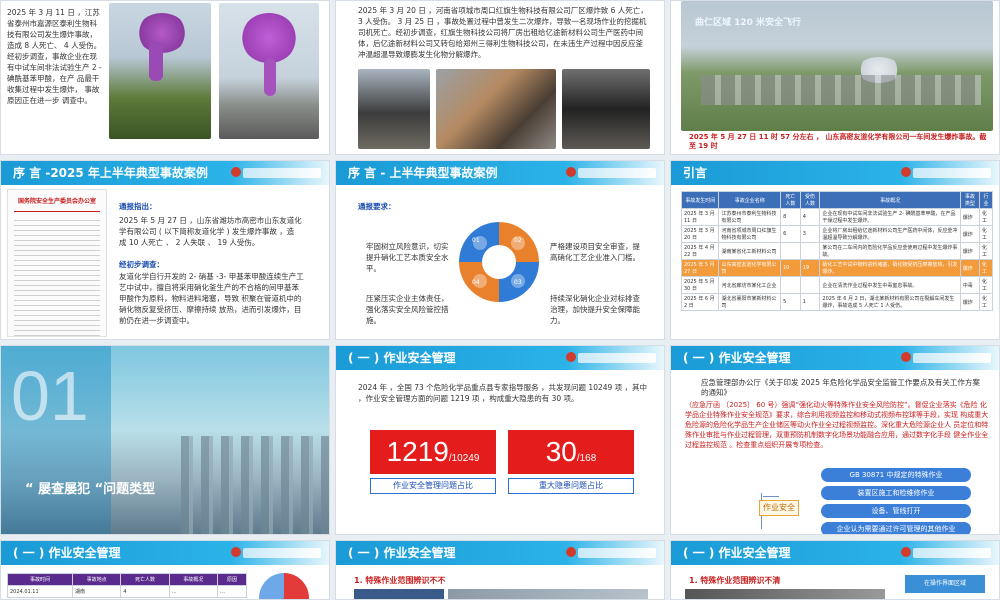  I want to click on stat-box-1: 1219/10249, so click(433, 452).